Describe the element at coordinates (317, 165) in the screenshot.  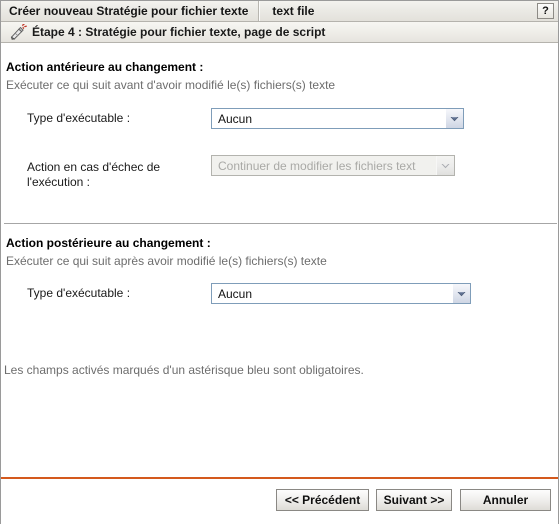
I see `failure-action-value: Continuer de modifier les fichiers text` at that location.